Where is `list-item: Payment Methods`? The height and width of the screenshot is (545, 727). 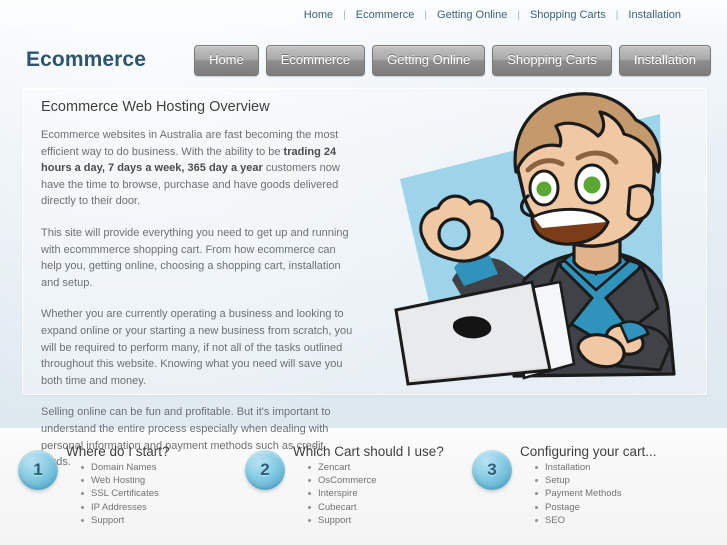
list-item: Payment Methods is located at coordinates (620, 493).